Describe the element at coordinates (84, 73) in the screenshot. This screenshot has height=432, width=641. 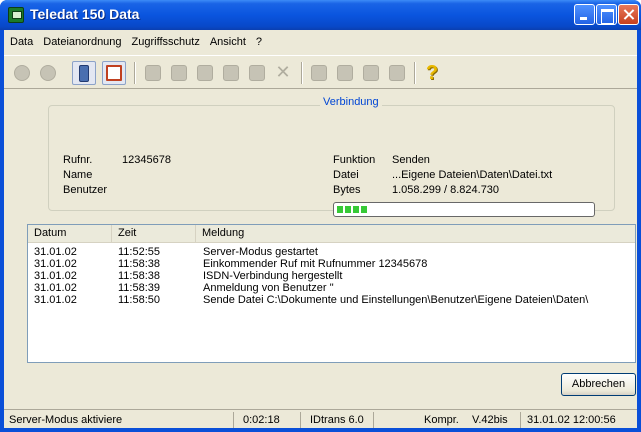
I see `user-icon` at that location.